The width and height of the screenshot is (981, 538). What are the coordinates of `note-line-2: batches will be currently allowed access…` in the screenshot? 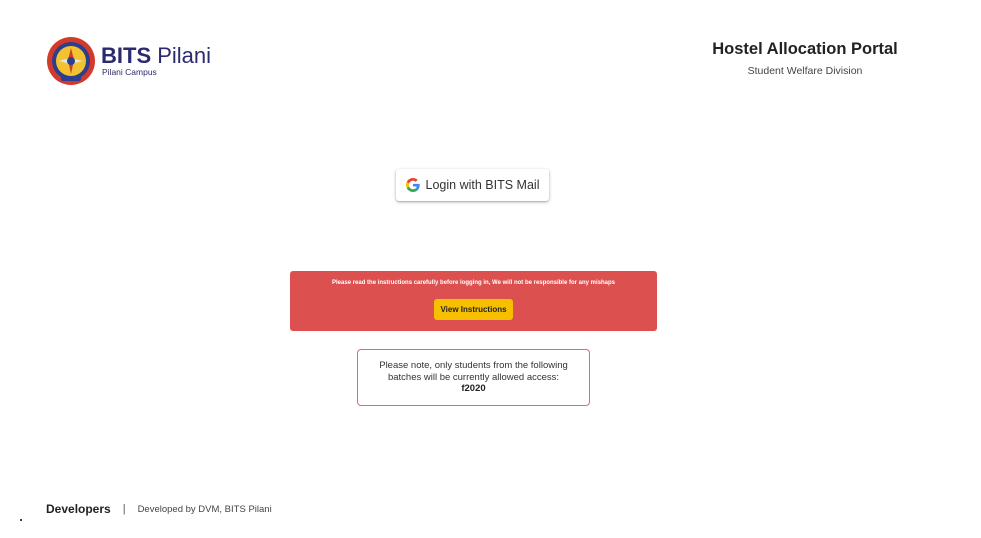 It's located at (473, 377).